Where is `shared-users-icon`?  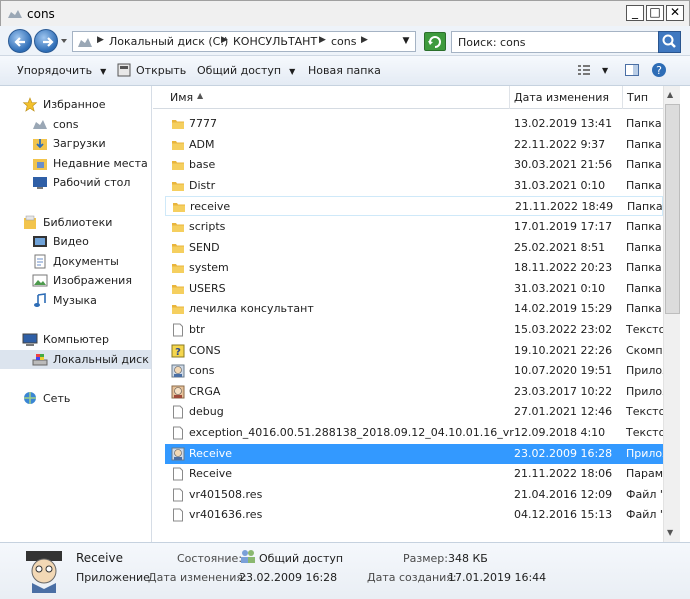 shared-users-icon is located at coordinates (248, 556).